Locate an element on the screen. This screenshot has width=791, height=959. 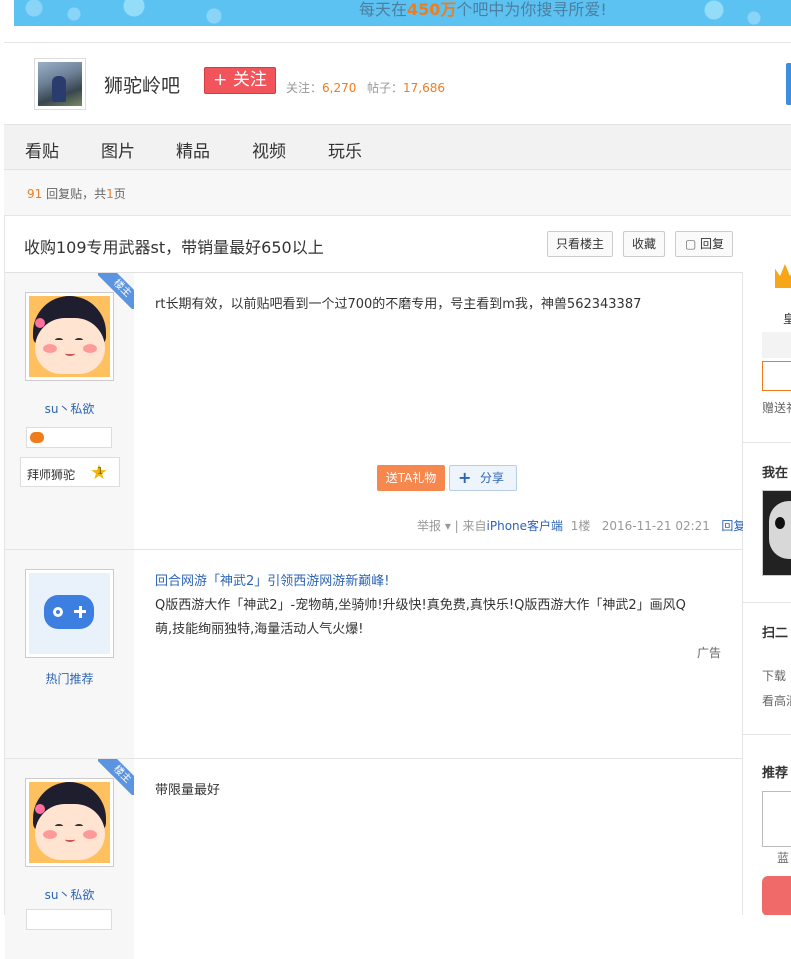
post-author-panel: su丶私欲 拜师狮驼 ★ 1 is located at coordinates (69, 411).